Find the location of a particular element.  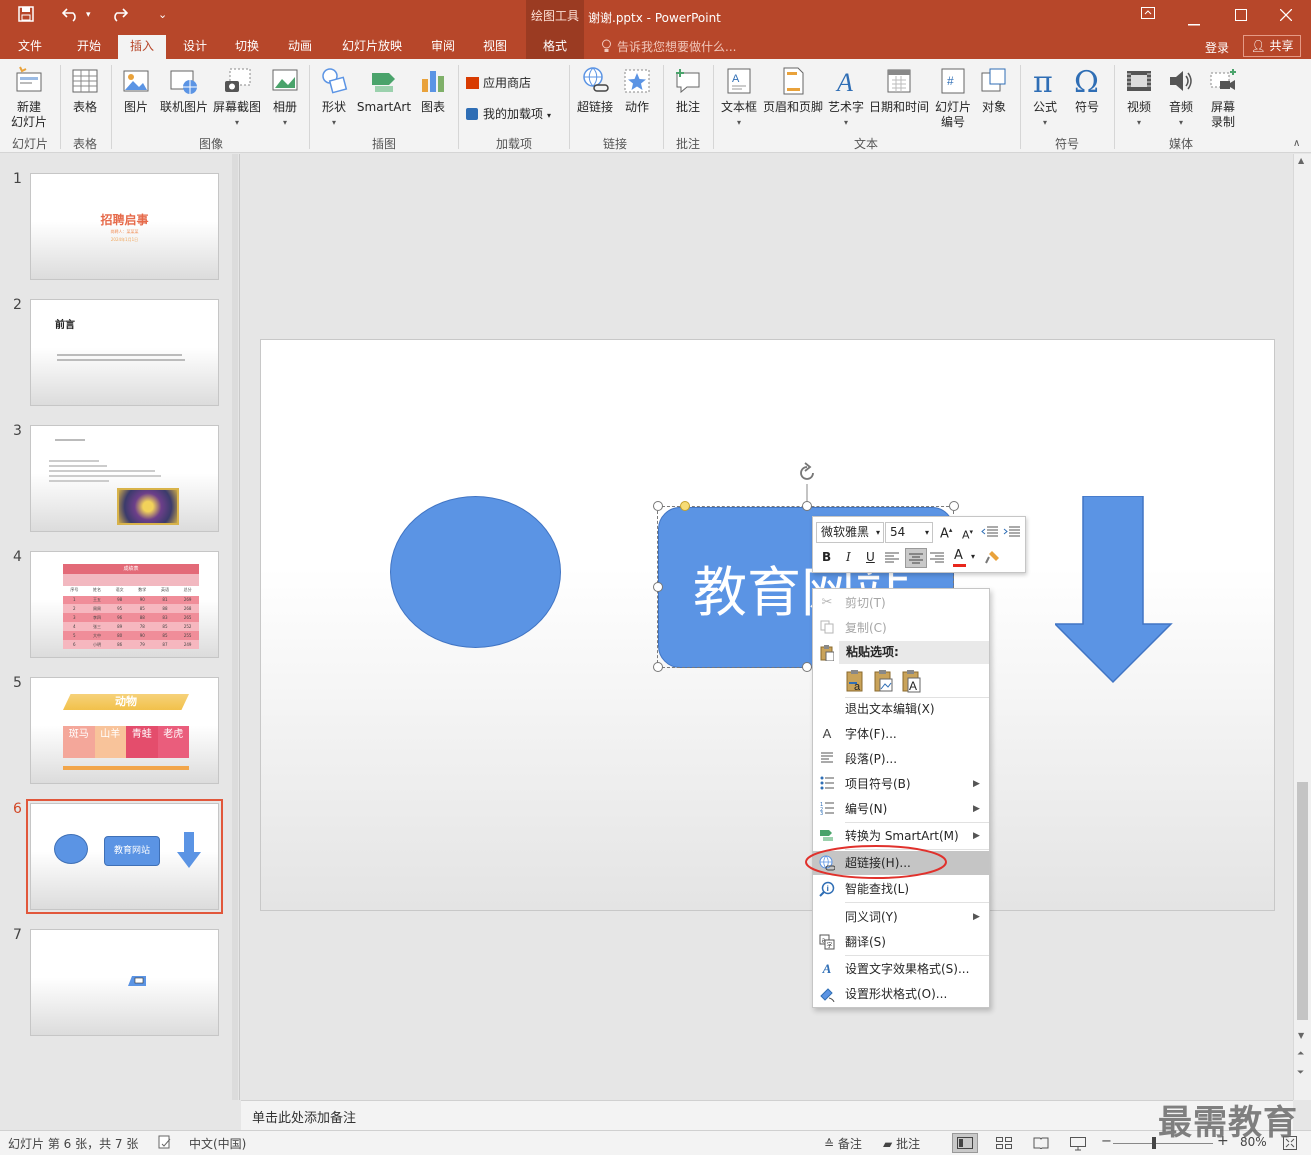

tab-insert: 插入 is located at coordinates (142, 47).